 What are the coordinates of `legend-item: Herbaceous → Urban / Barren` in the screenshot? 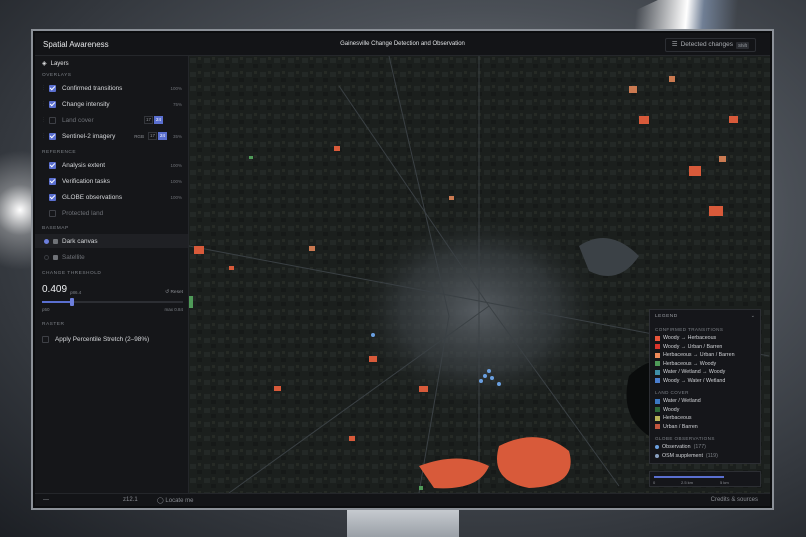 It's located at (695, 355).